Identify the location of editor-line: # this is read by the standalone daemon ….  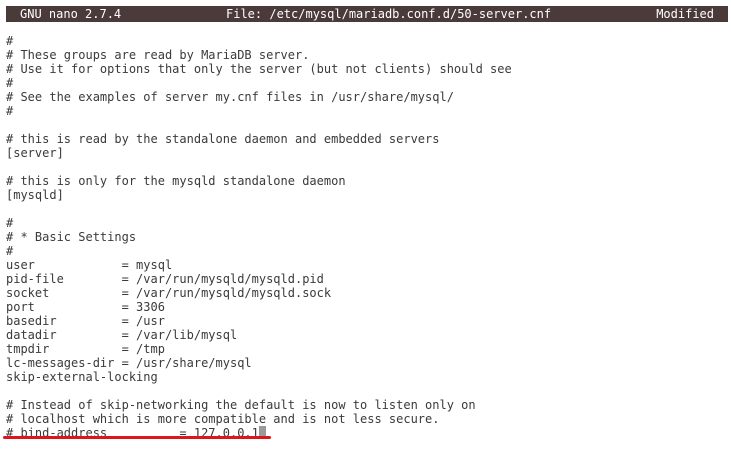
(222, 139).